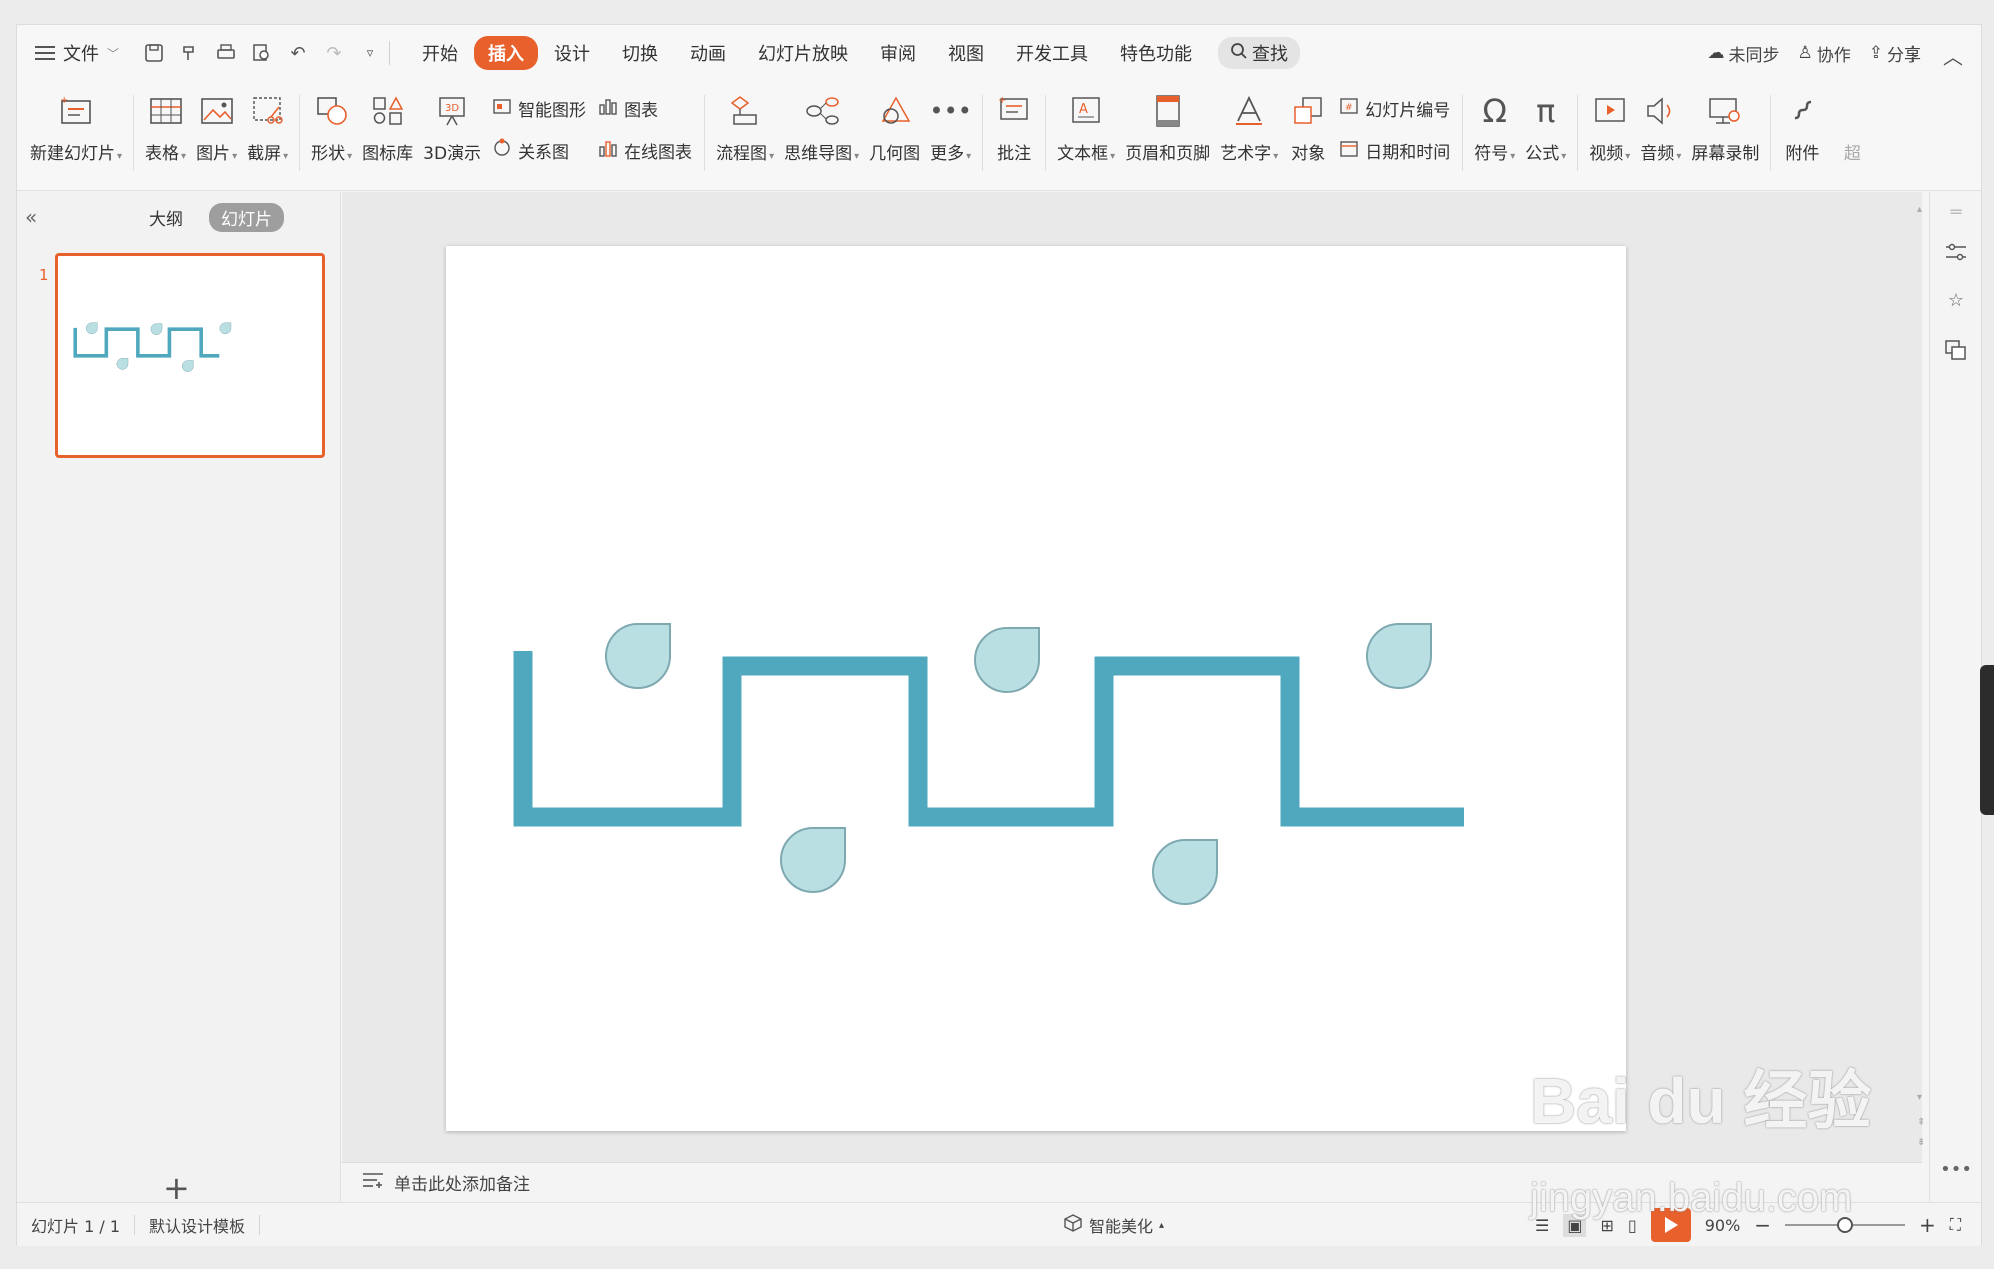  Describe the element at coordinates (1824, 53) in the screenshot. I see `collab-button: ♙ 协作` at that location.